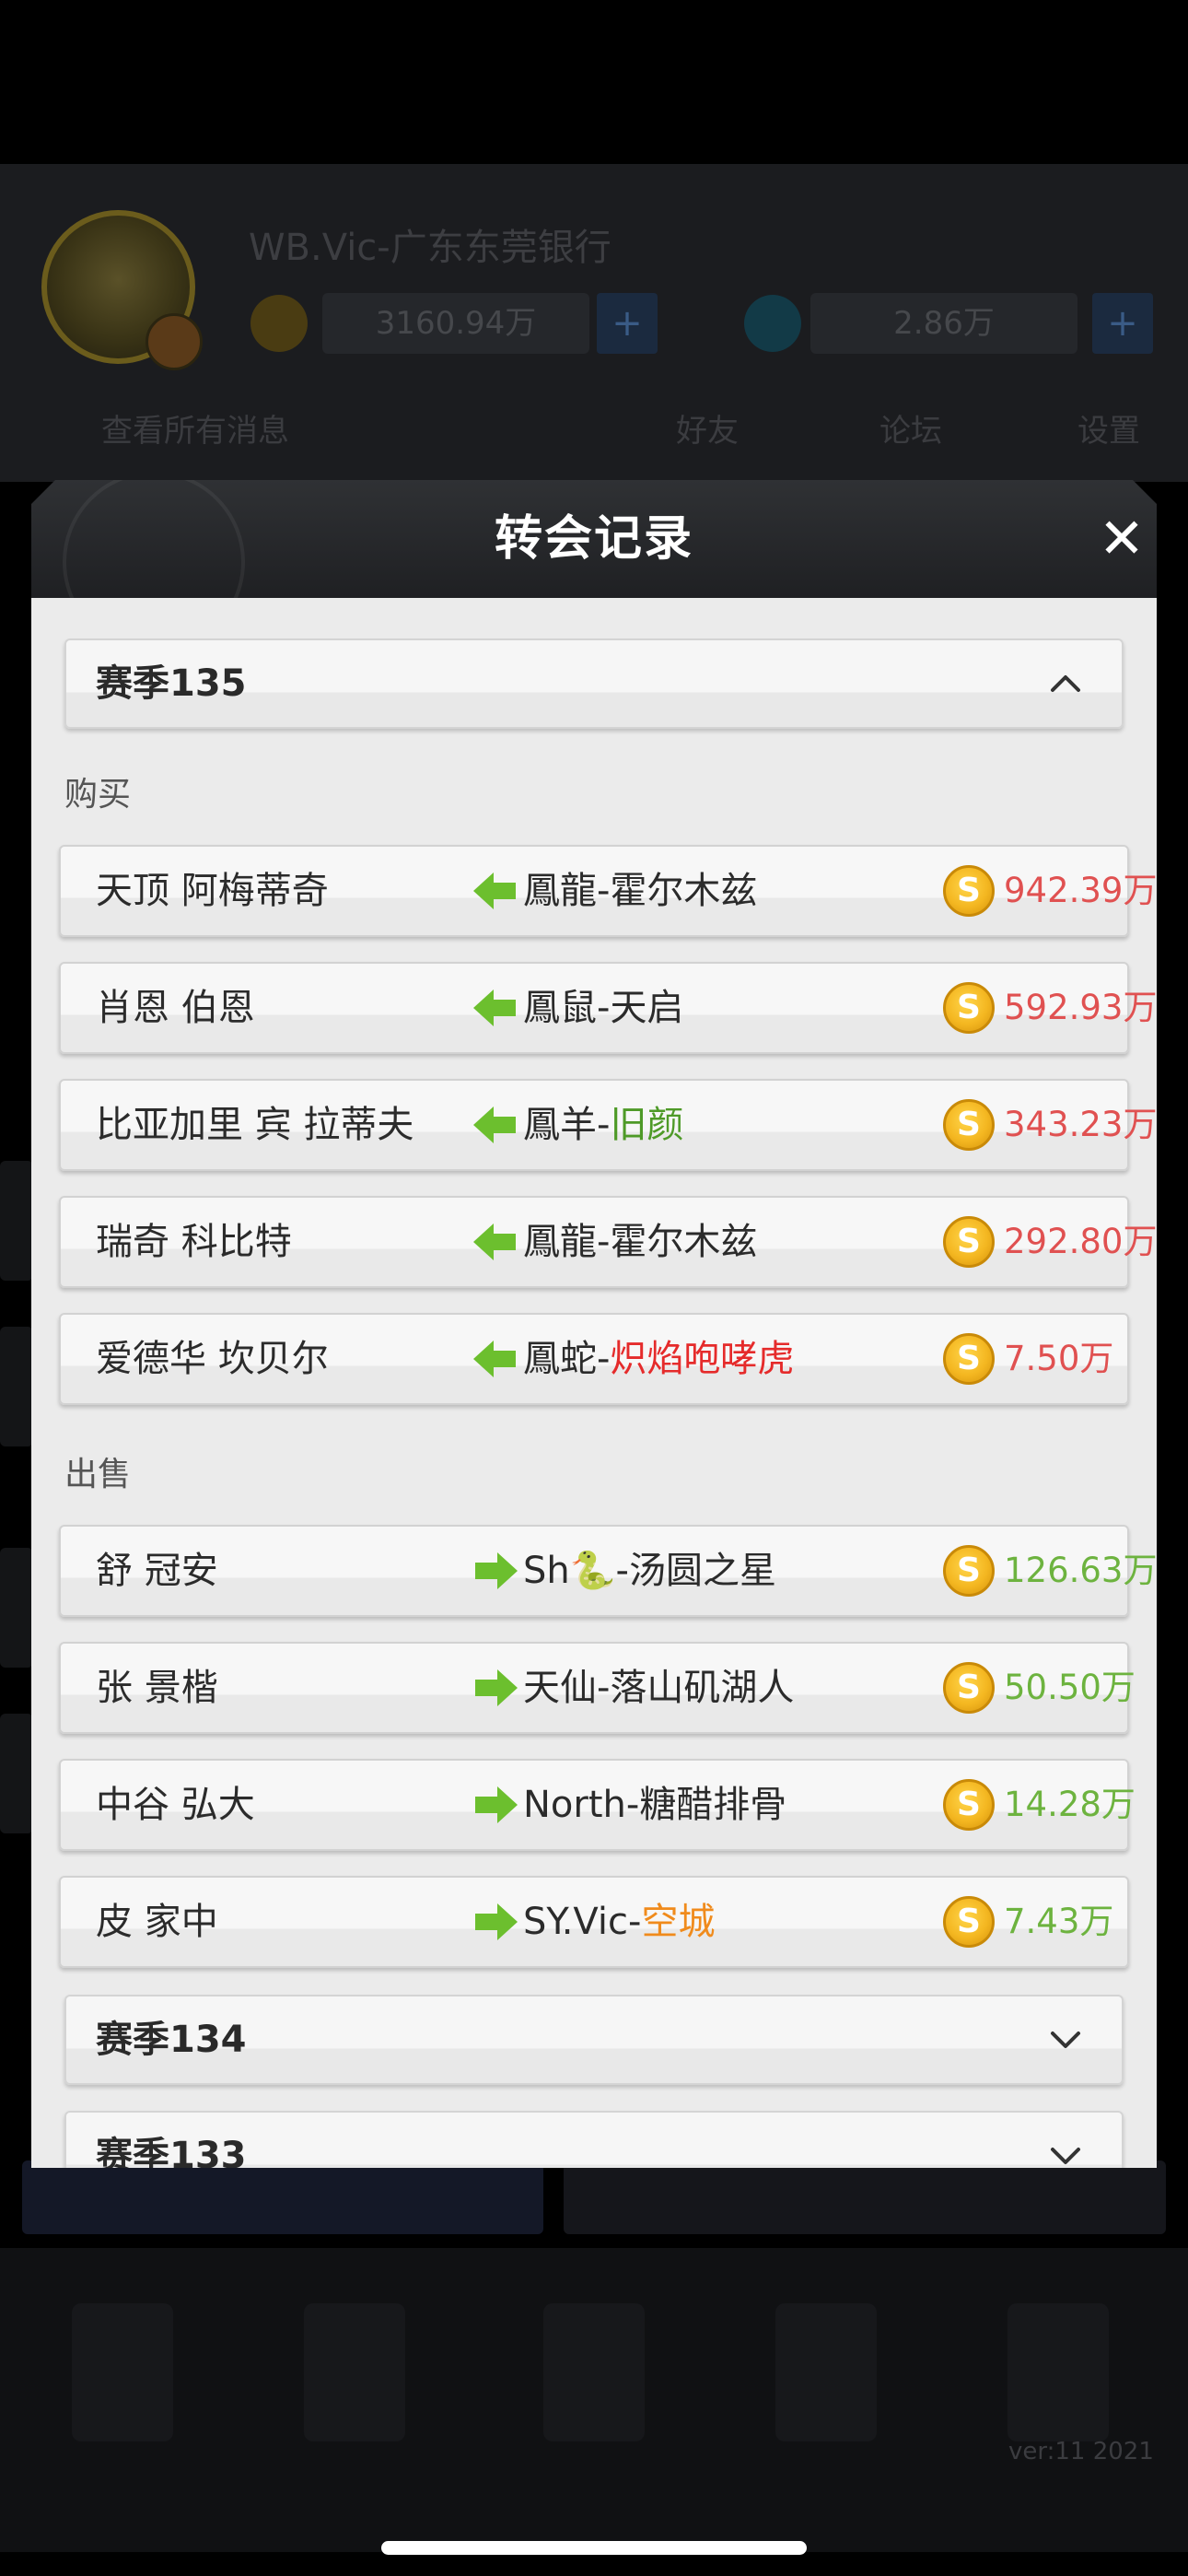 Image resolution: width=1188 pixels, height=2576 pixels. I want to click on team-prefix: North-, so click(581, 1805).